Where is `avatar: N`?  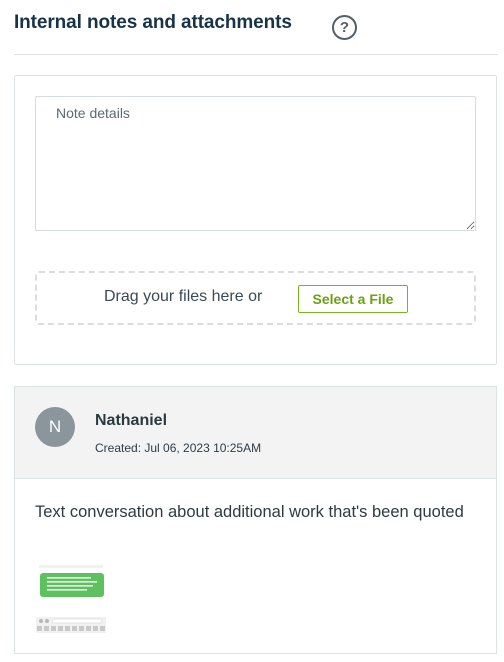 avatar: N is located at coordinates (55, 427).